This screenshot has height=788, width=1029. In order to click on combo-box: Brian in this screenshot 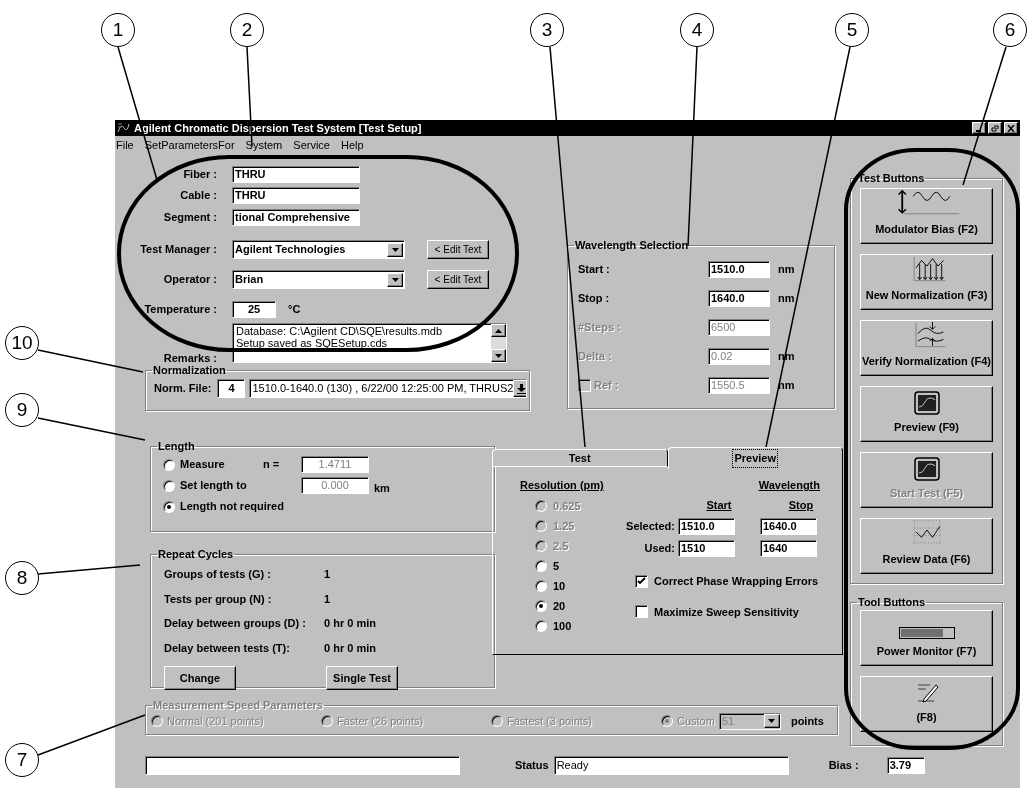, I will do `click(318, 279)`.